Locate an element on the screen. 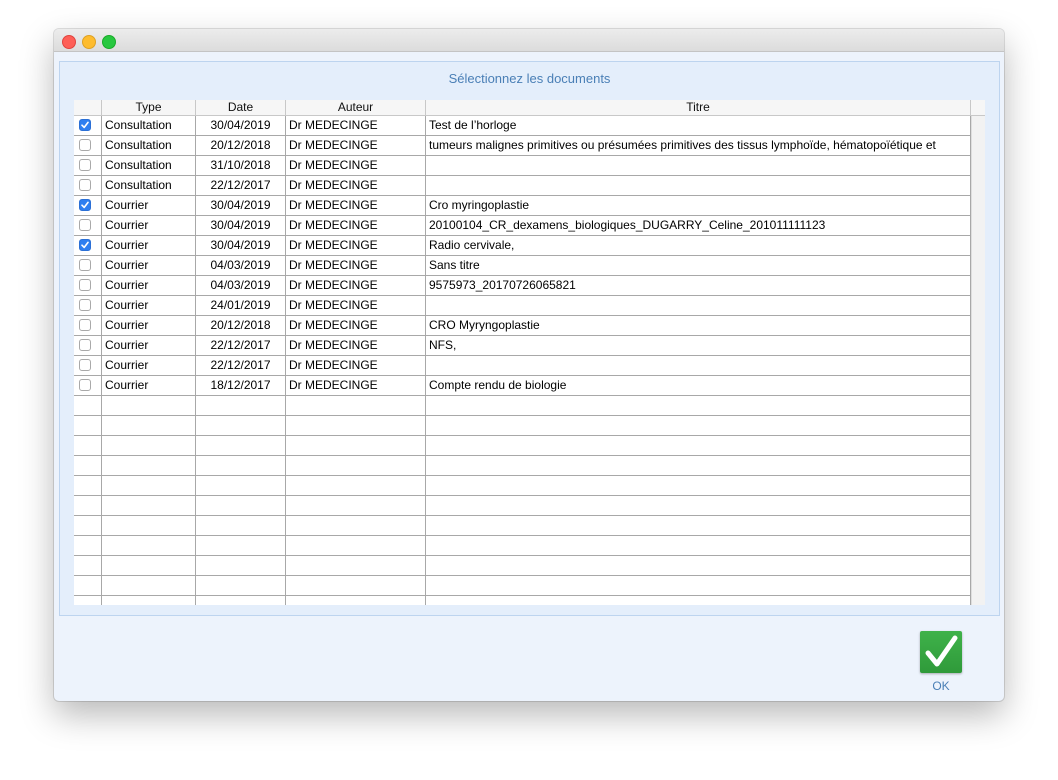 This screenshot has height=780, width=1058. table-row: Consultation 31/10/2018 Dr MEDECINGE is located at coordinates (522, 166).